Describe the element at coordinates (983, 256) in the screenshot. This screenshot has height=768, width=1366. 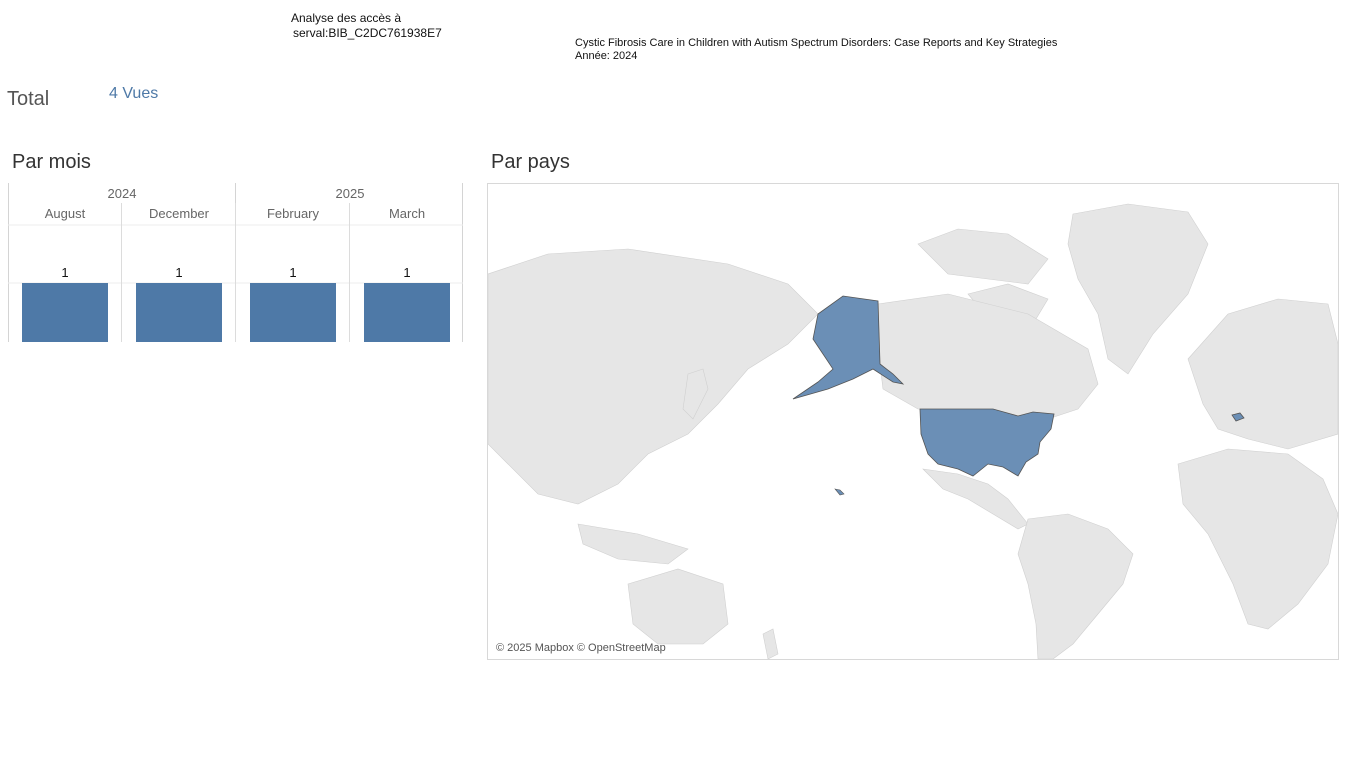
I see `landmass-arctic-islands` at that location.